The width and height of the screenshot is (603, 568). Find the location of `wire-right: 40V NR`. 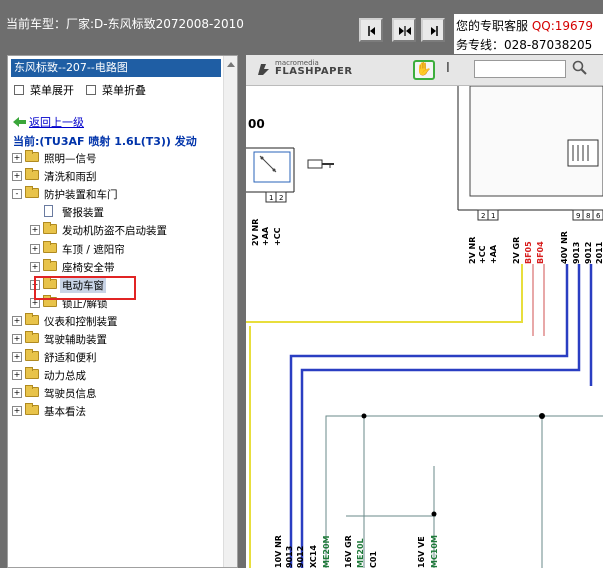

wire-right: 40V NR is located at coordinates (564, 247).